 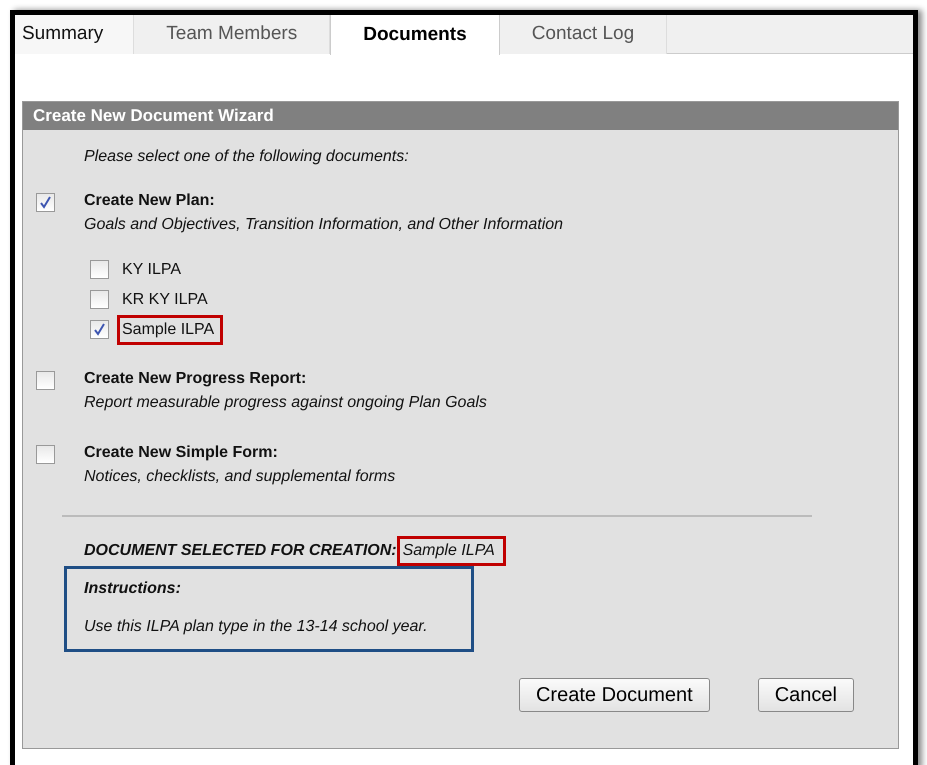 I want to click on tab: Documents, so click(x=415, y=35).